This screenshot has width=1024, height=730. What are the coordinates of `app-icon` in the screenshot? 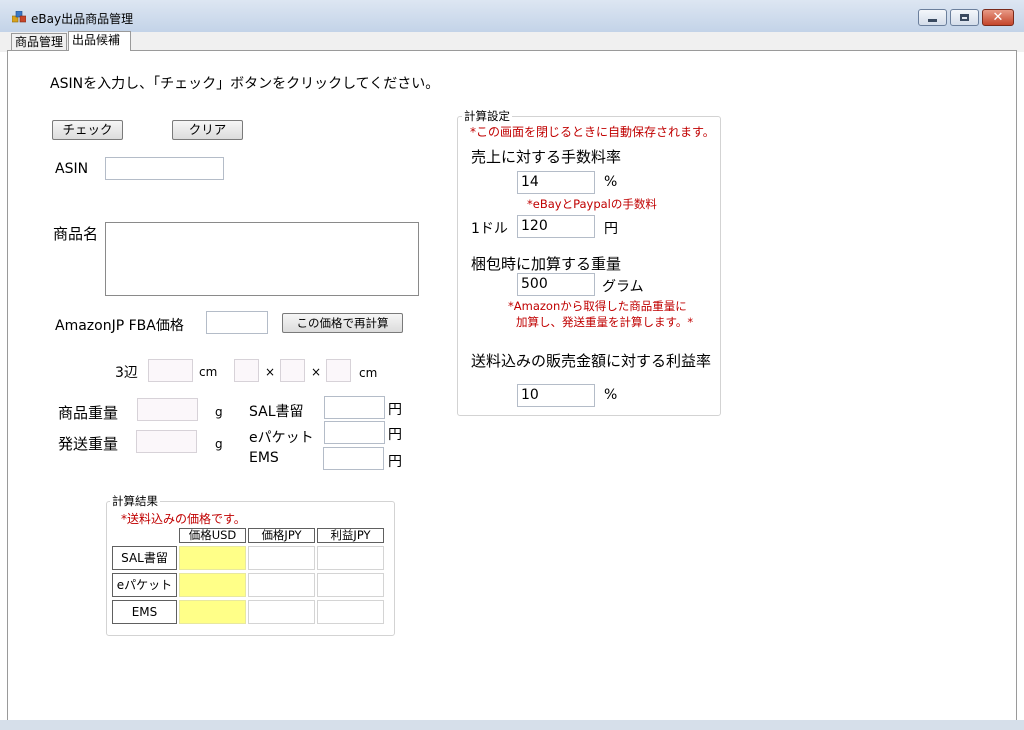 It's located at (19, 16).